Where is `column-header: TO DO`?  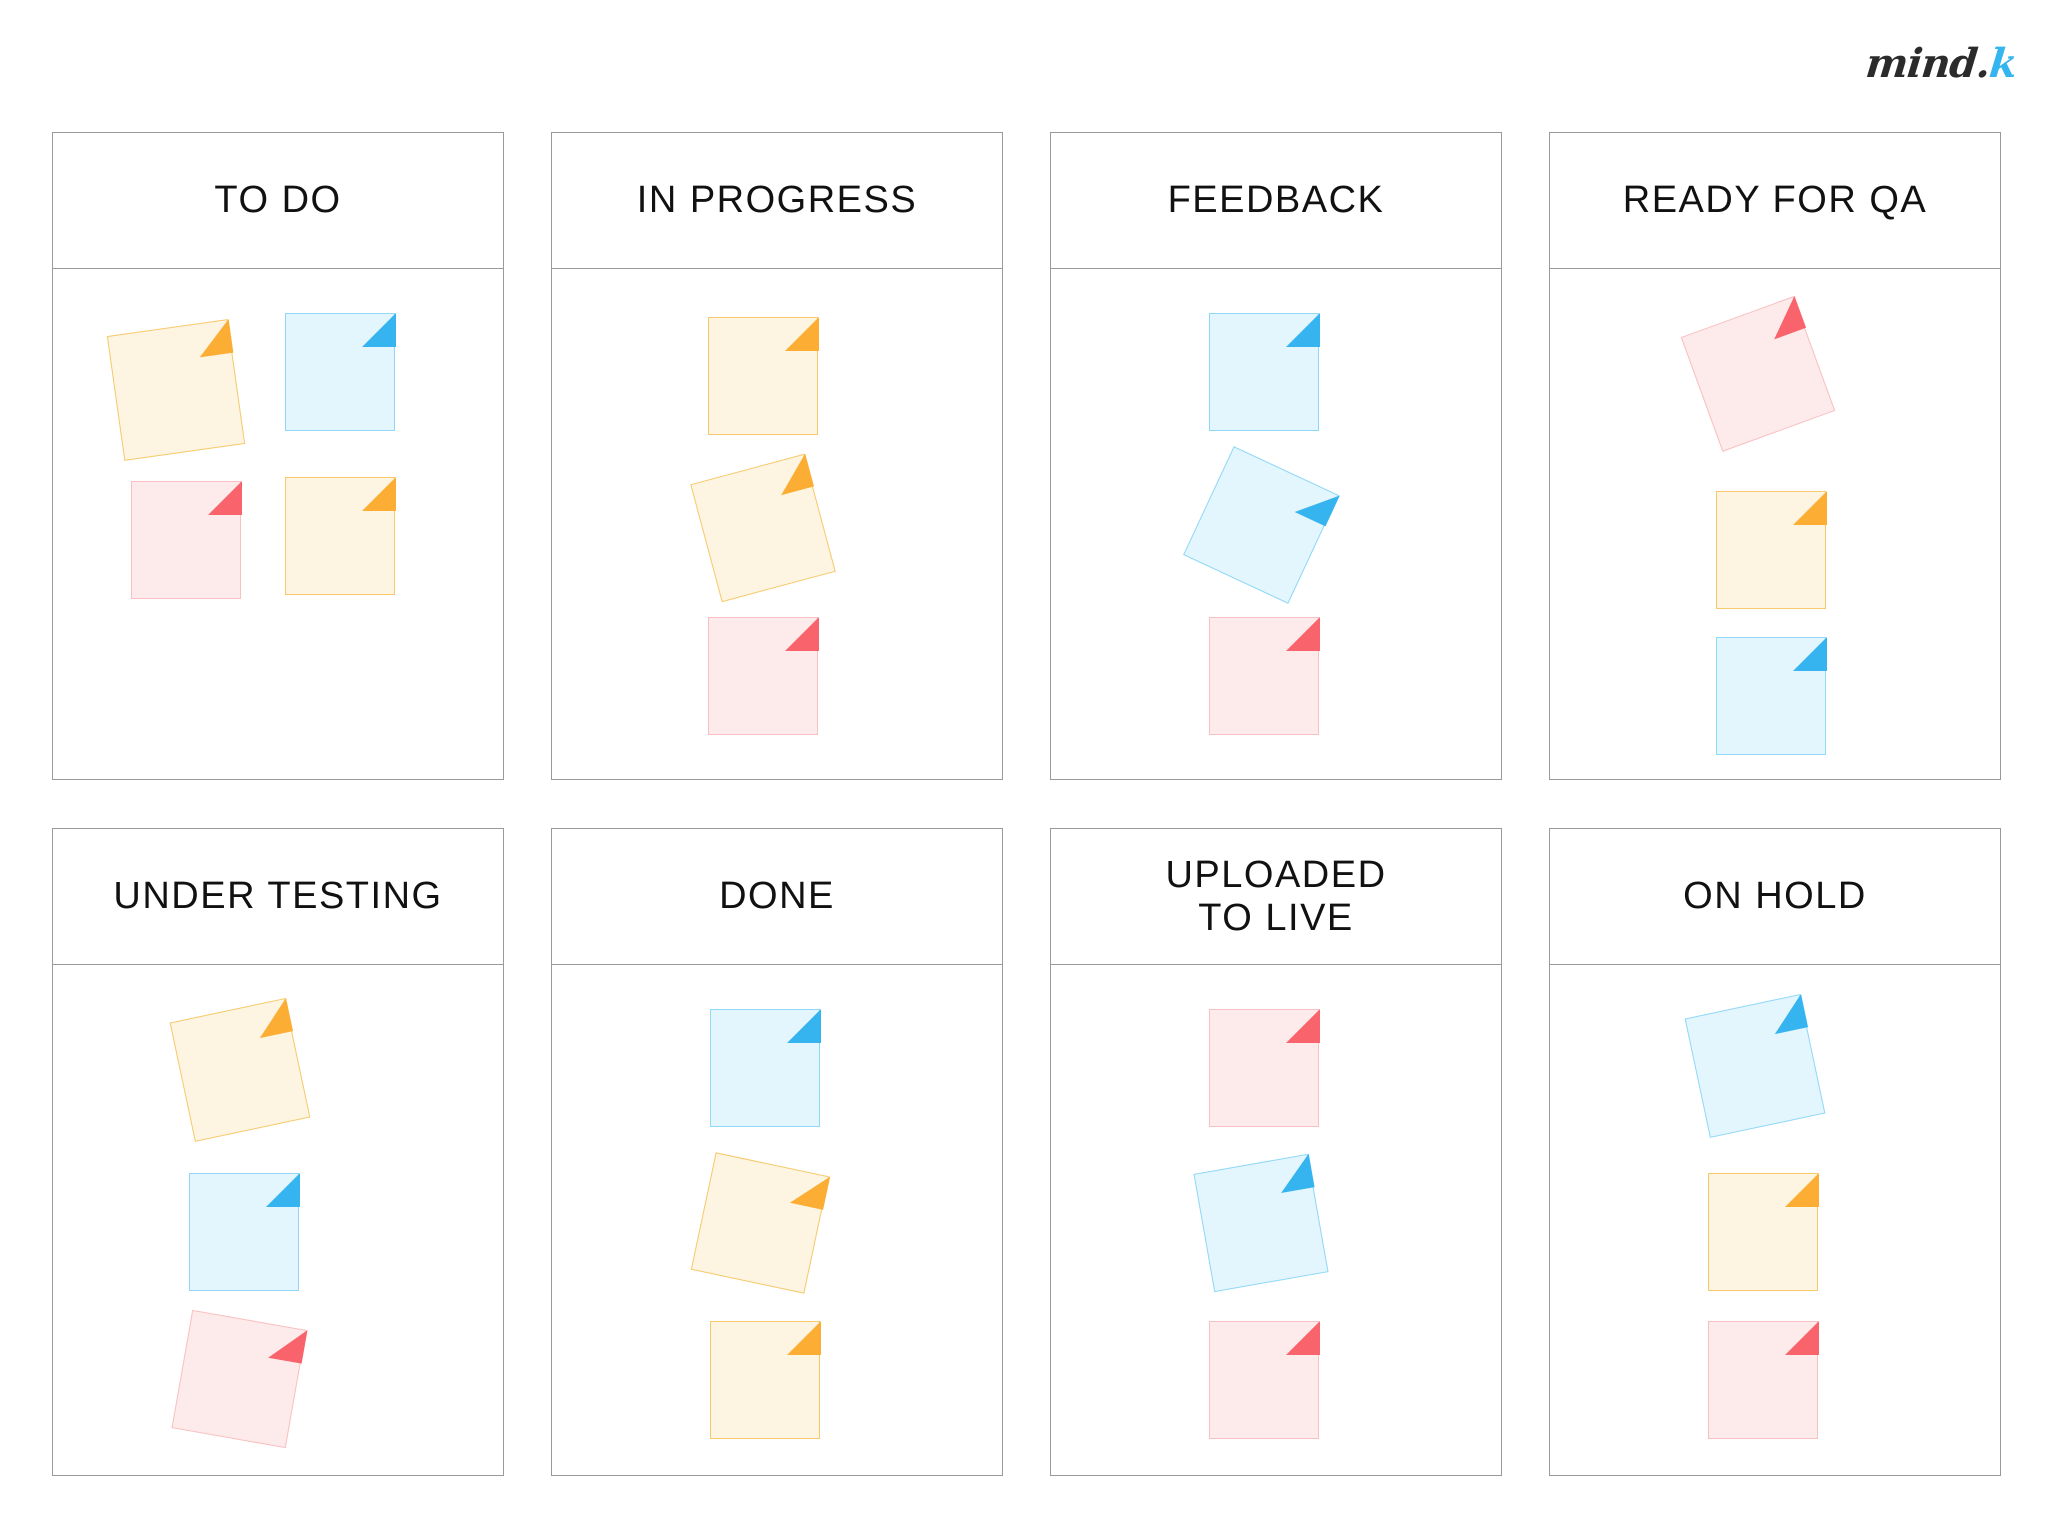
column-header: TO DO is located at coordinates (278, 201).